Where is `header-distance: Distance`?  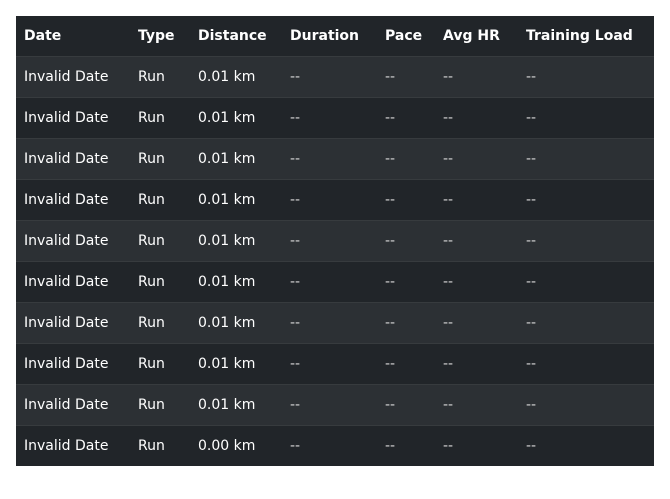 header-distance: Distance is located at coordinates (232, 35).